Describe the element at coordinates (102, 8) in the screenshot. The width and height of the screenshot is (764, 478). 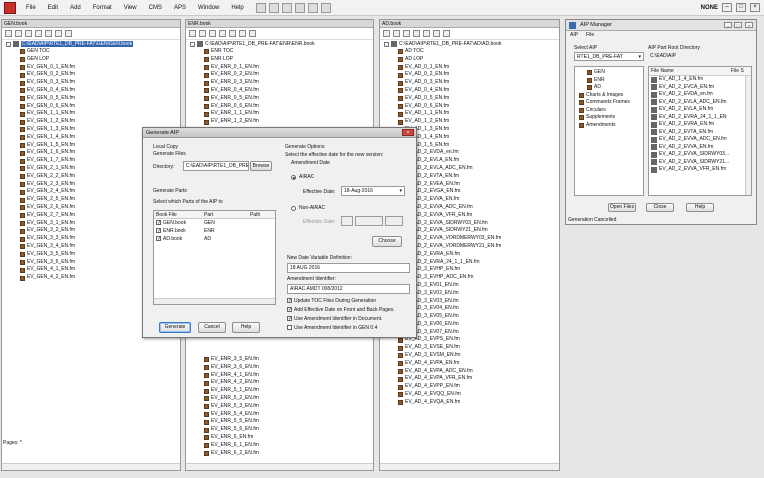
I see `menu-format: Format` at that location.